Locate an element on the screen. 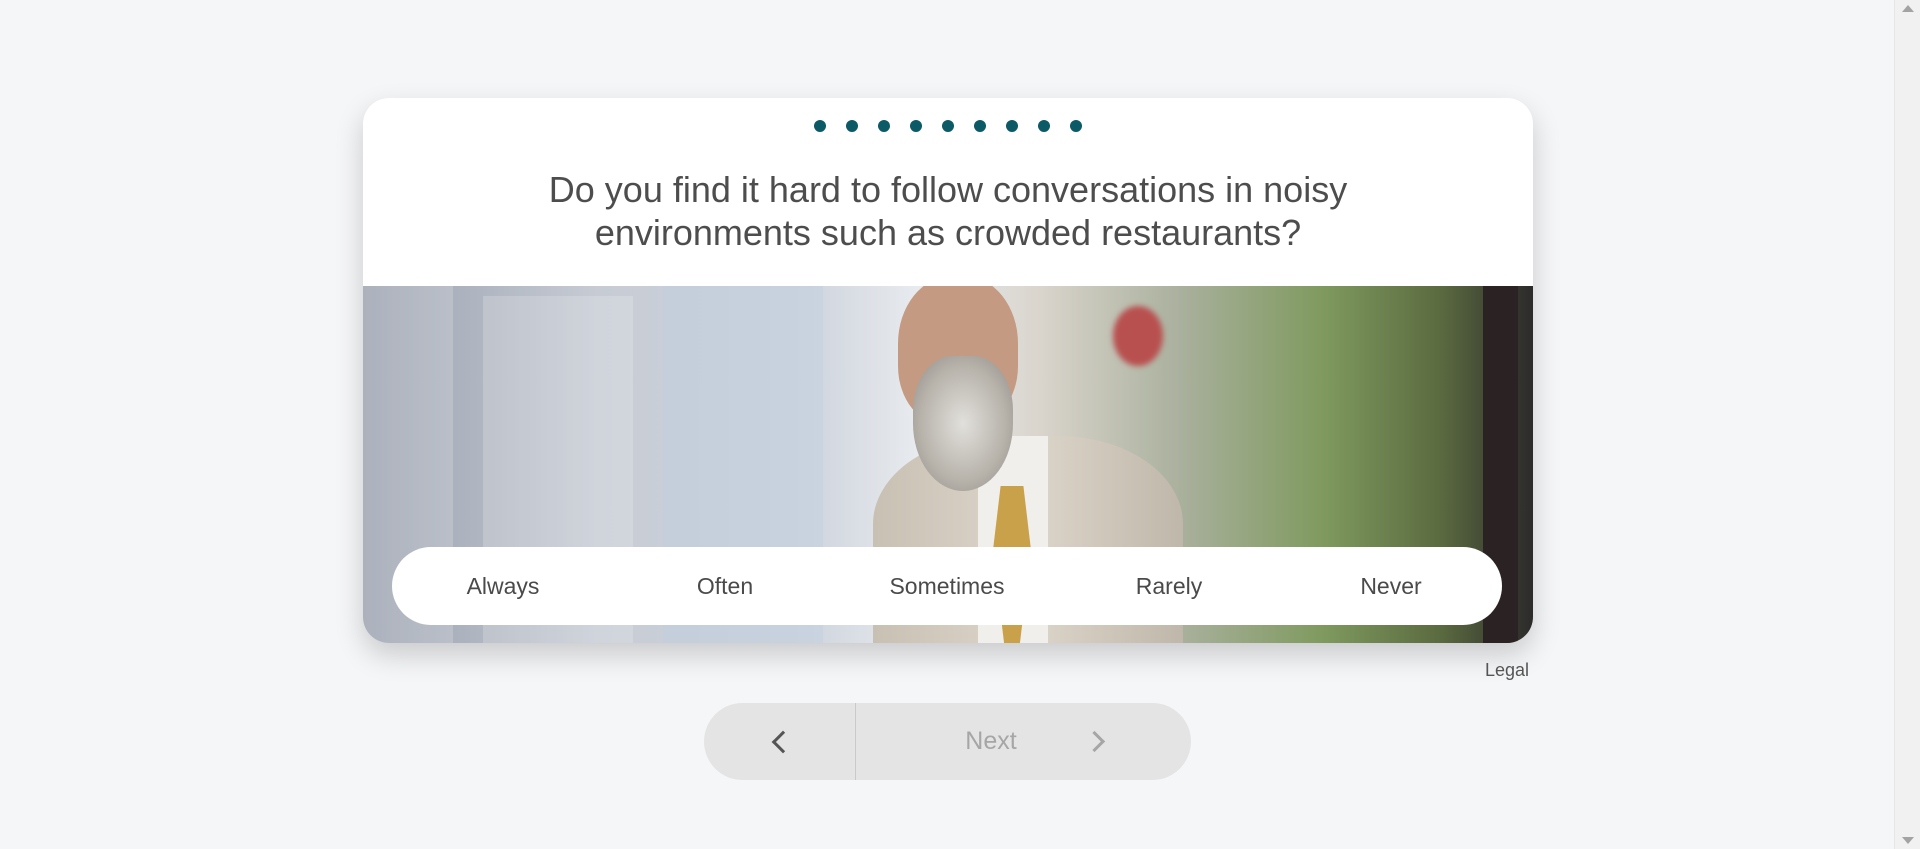 Image resolution: width=1920 pixels, height=849 pixels. answer-sometimes: Sometimes is located at coordinates (947, 586).